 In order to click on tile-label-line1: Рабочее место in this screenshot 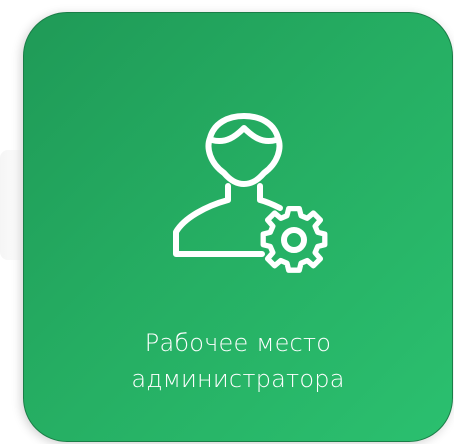, I will do `click(238, 343)`.